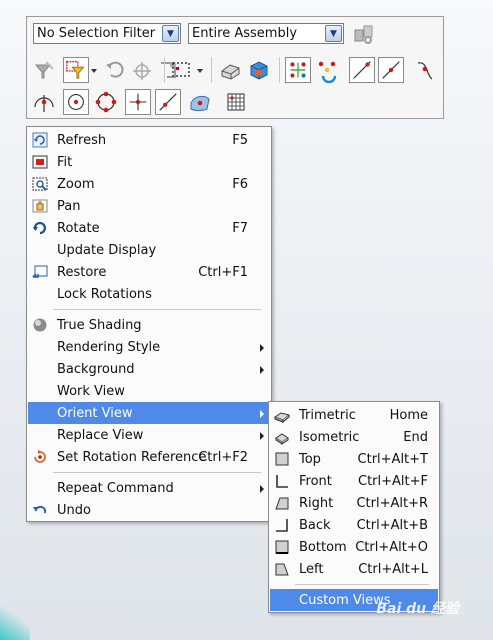 Image resolution: width=493 pixels, height=640 pixels. I want to click on menu-item-shortcut: Ctrl+F2, so click(223, 457).